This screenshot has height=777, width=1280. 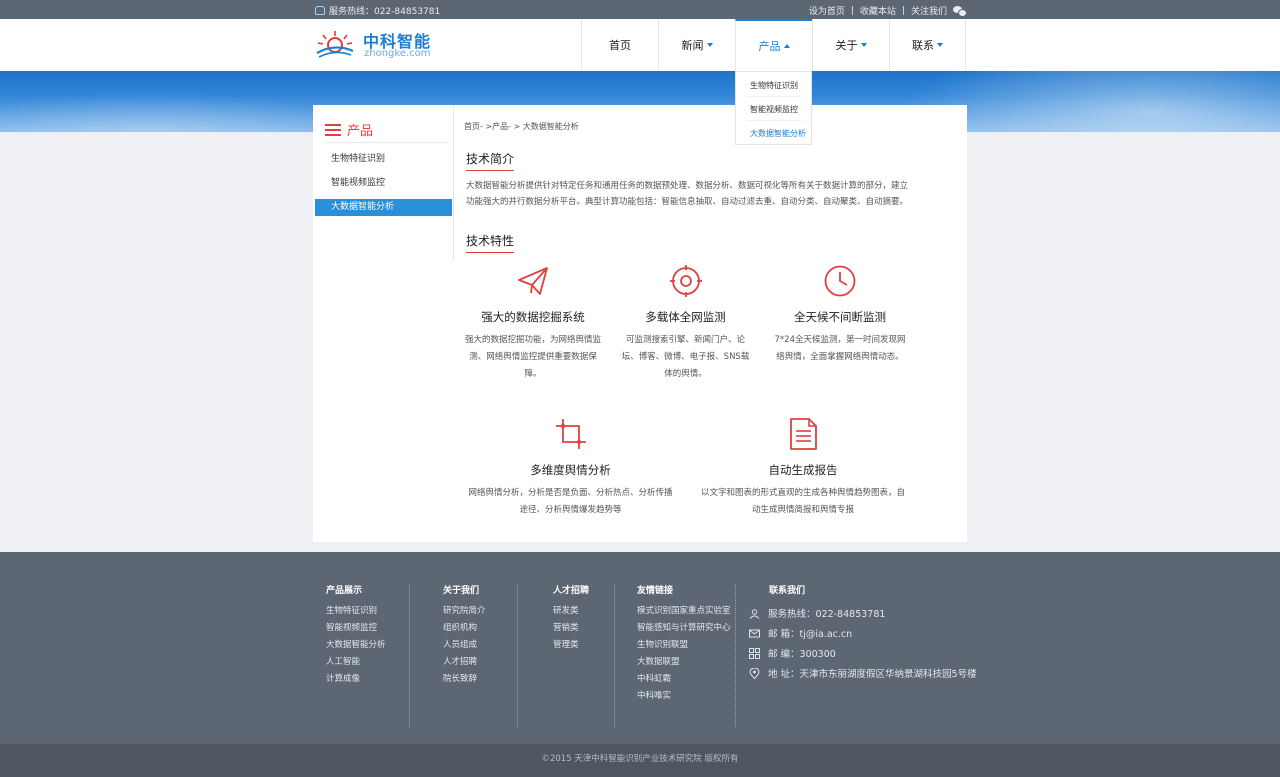 I want to click on logo: 中科智能 zhongke.com, so click(x=380, y=45).